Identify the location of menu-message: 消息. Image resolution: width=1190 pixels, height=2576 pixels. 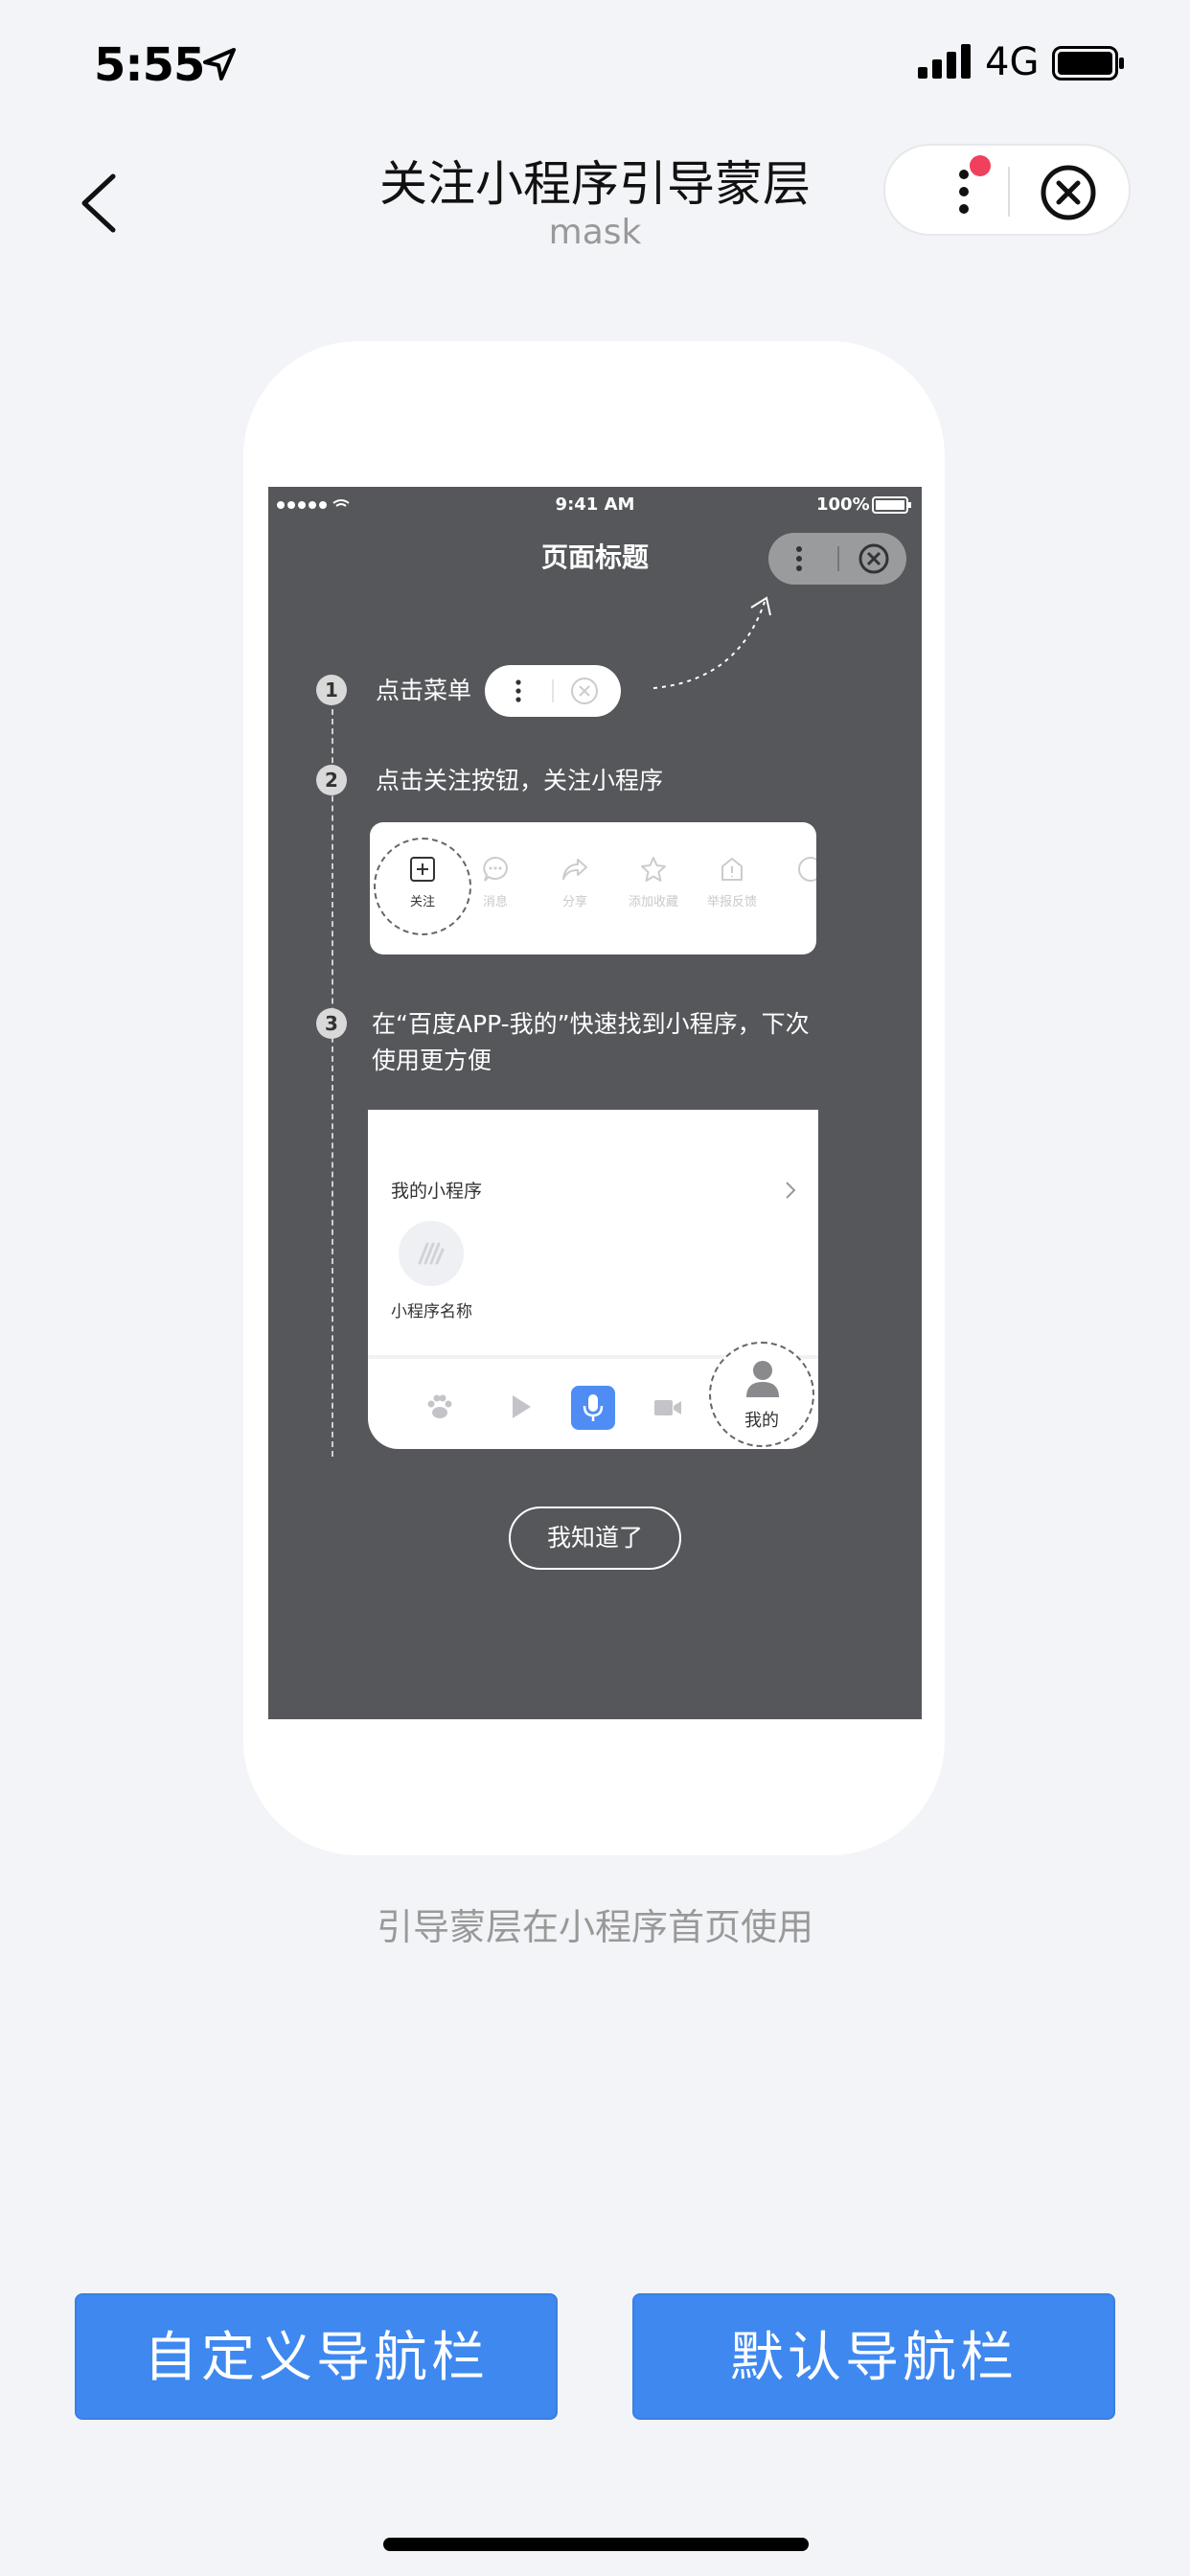
(496, 882).